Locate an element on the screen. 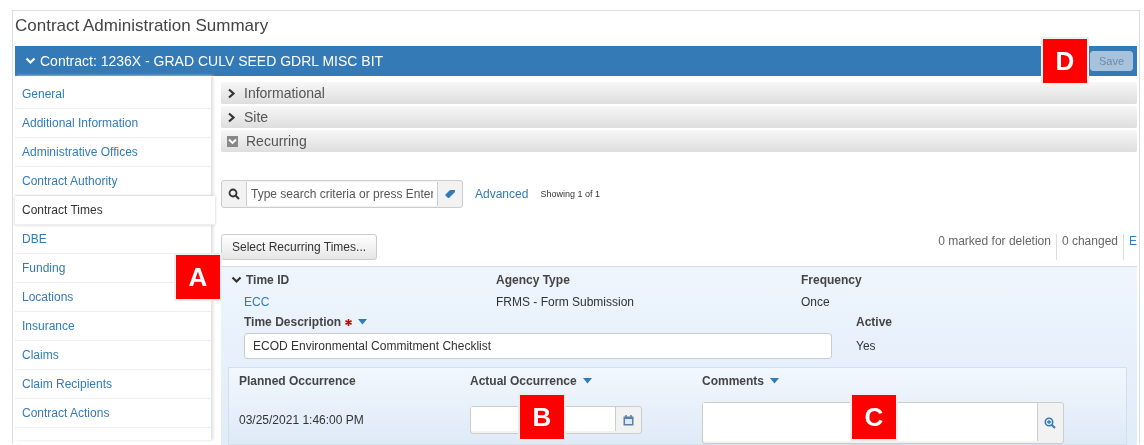 The width and height of the screenshot is (1144, 445). callout-tooltip: D is located at coordinates (1065, 61).